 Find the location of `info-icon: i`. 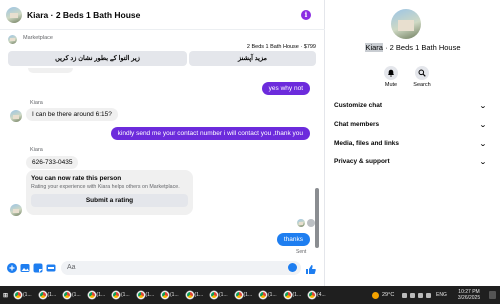

info-icon: i is located at coordinates (306, 15).